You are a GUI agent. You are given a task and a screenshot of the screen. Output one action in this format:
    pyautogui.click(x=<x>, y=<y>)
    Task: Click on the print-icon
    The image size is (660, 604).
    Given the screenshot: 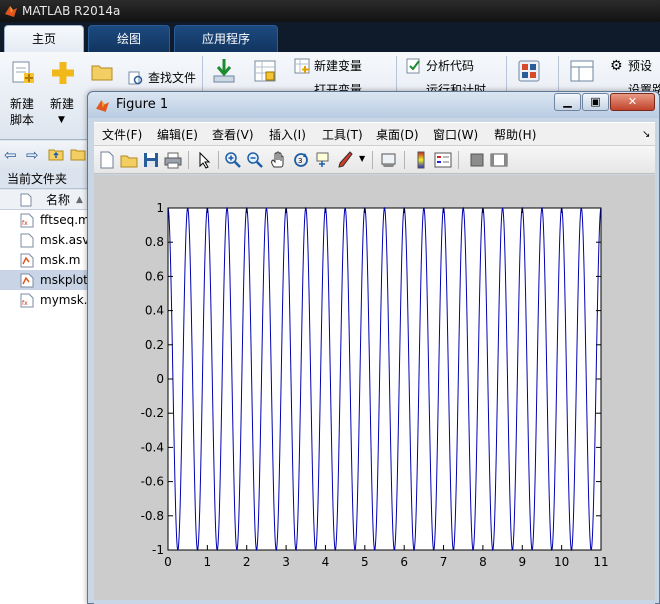 What is the action you would take?
    pyautogui.click(x=173, y=160)
    